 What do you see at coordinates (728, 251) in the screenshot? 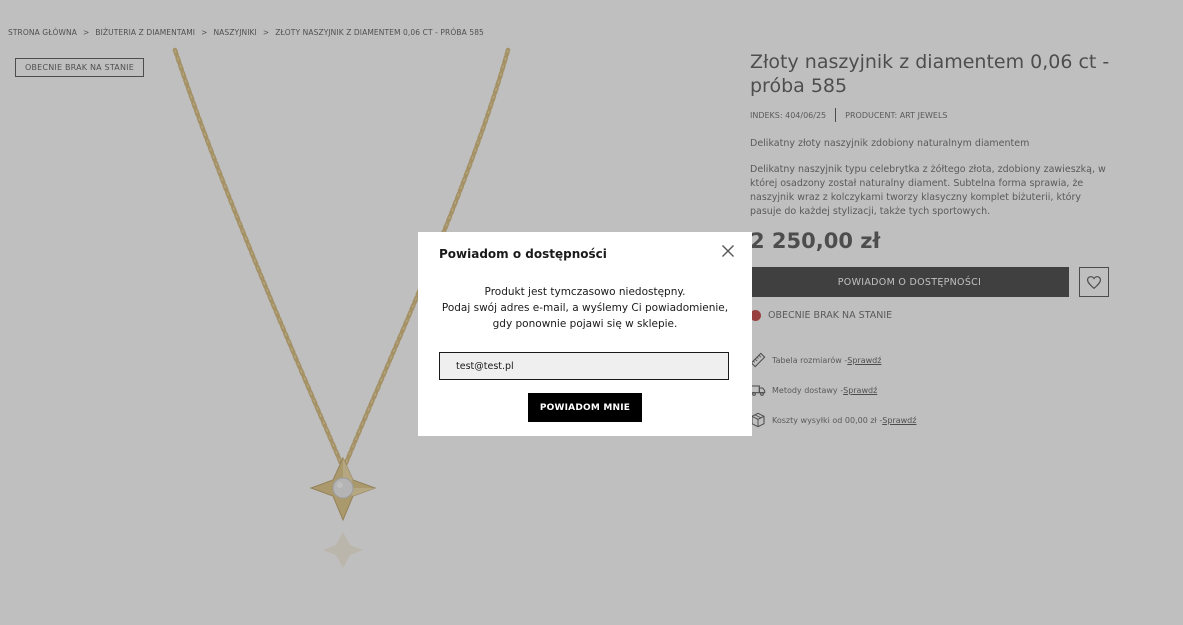
I see `close-icon` at bounding box center [728, 251].